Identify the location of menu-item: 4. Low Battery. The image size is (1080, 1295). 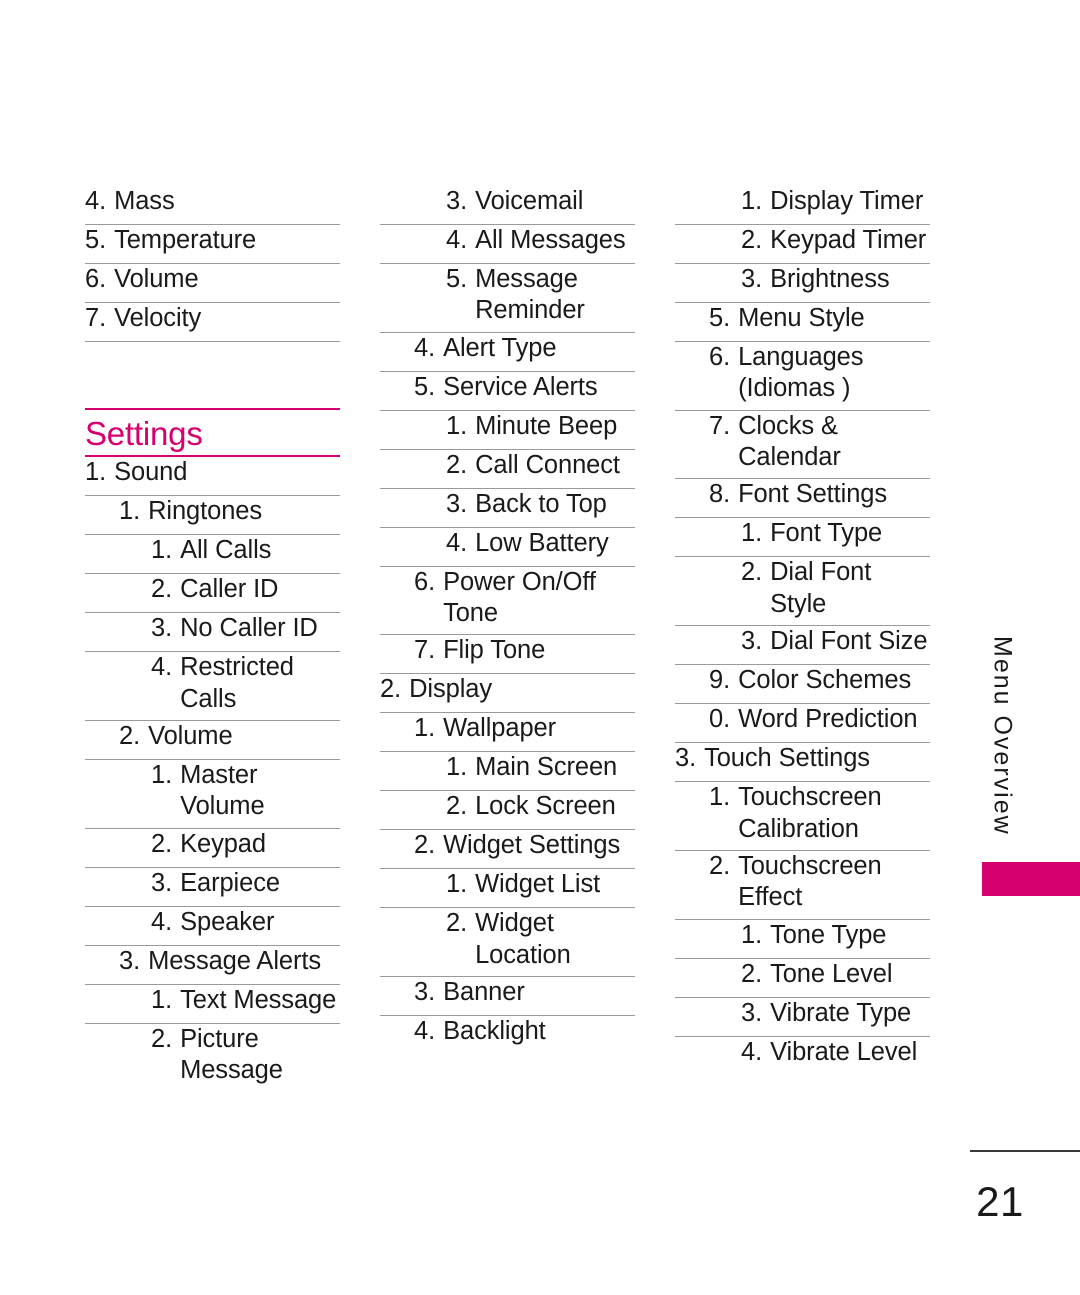
(507, 543).